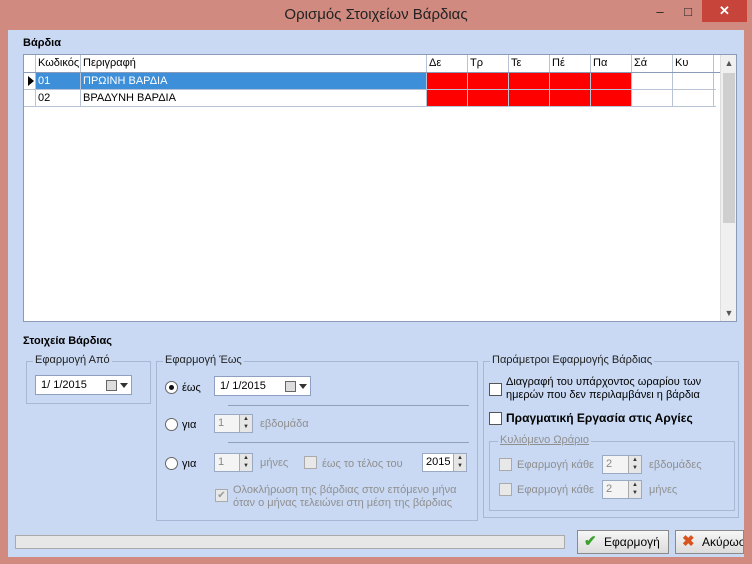 This screenshot has width=752, height=564. What do you see at coordinates (233, 462) in the screenshot?
I see `months-stepper: 1 ▲ ▼` at bounding box center [233, 462].